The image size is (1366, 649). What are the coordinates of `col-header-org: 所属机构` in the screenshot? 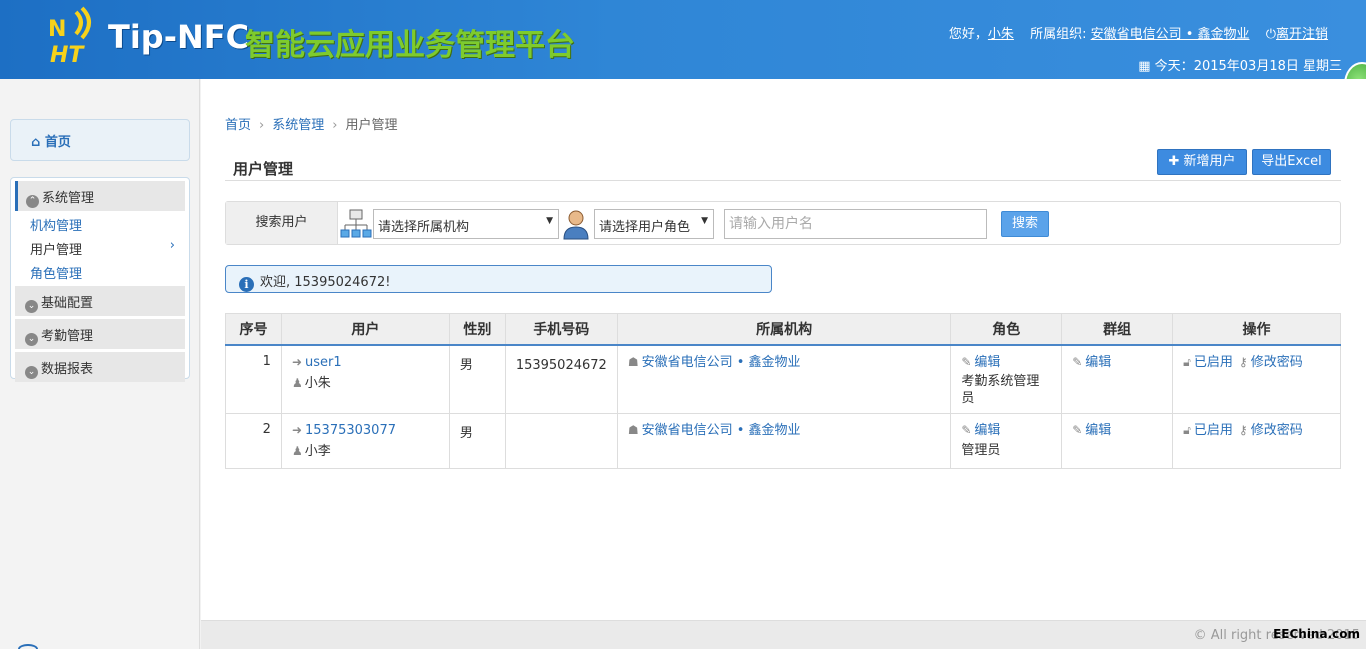 It's located at (784, 329).